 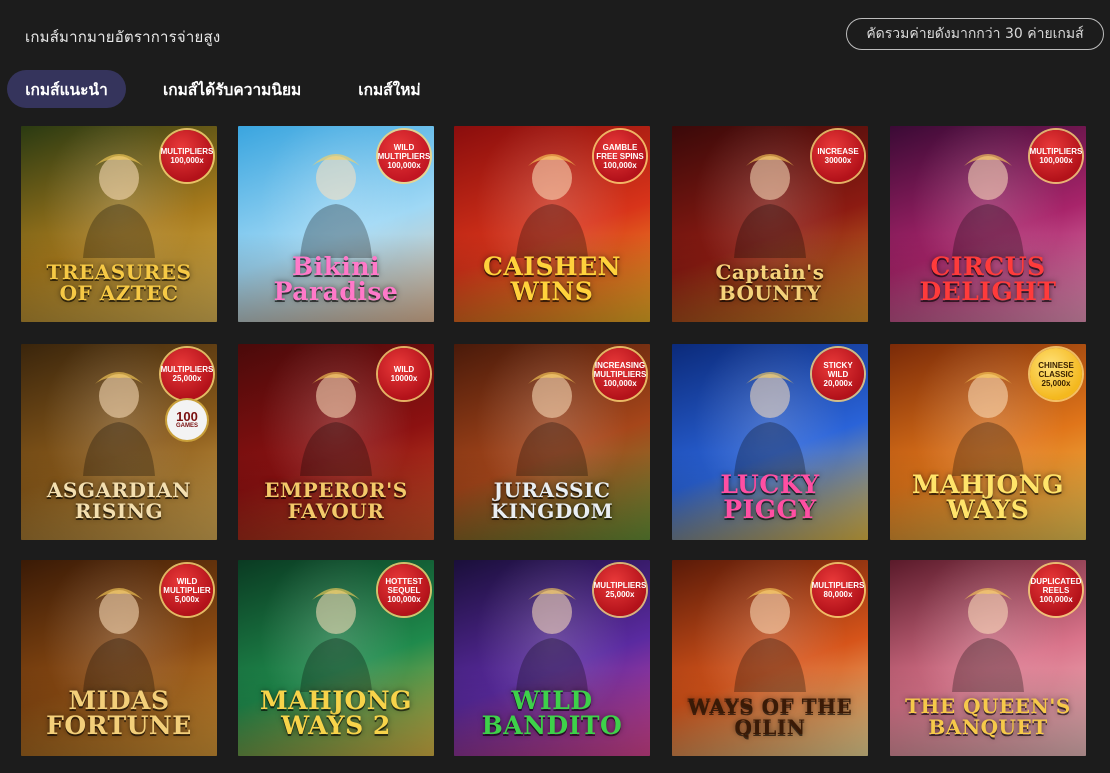 What do you see at coordinates (770, 497) in the screenshot?
I see `game-title: LUCKY PIGGY` at bounding box center [770, 497].